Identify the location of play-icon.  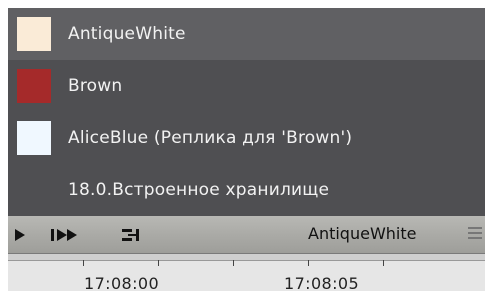
(20, 235).